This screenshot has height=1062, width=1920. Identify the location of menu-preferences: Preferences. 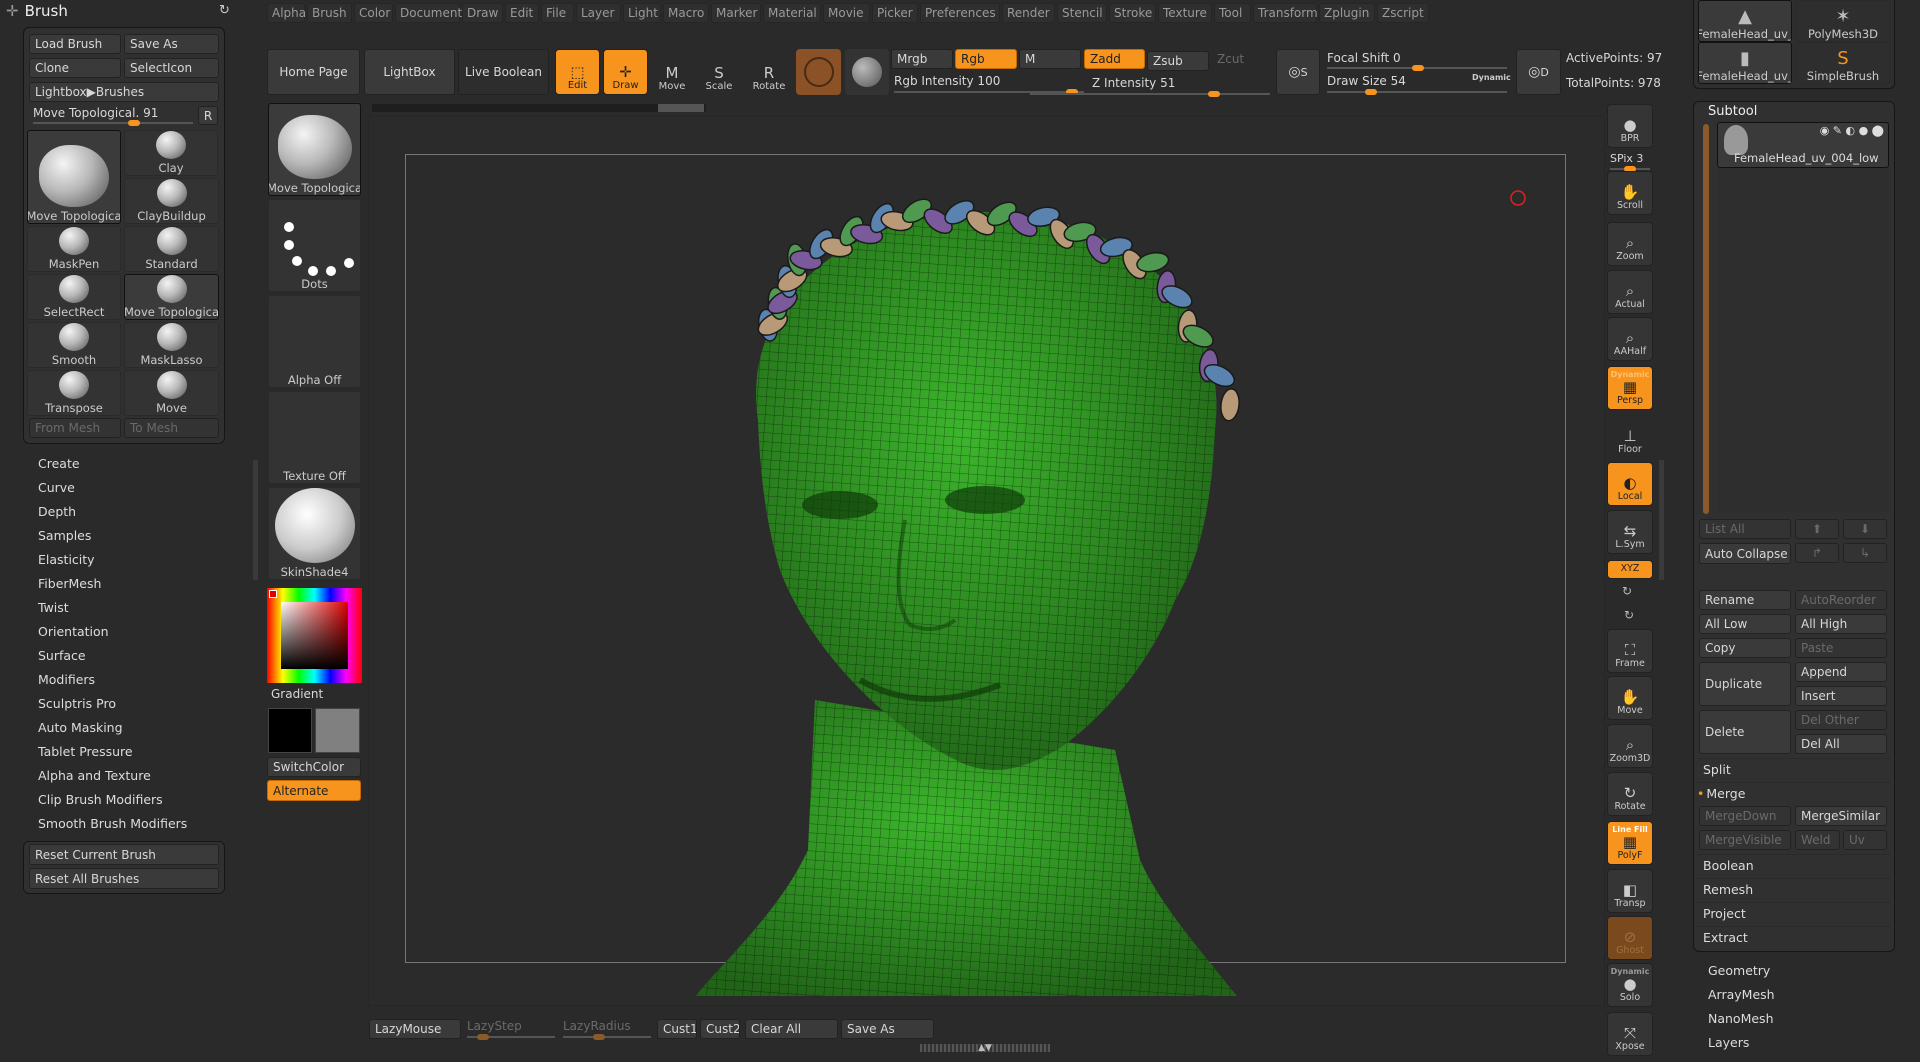
(960, 13).